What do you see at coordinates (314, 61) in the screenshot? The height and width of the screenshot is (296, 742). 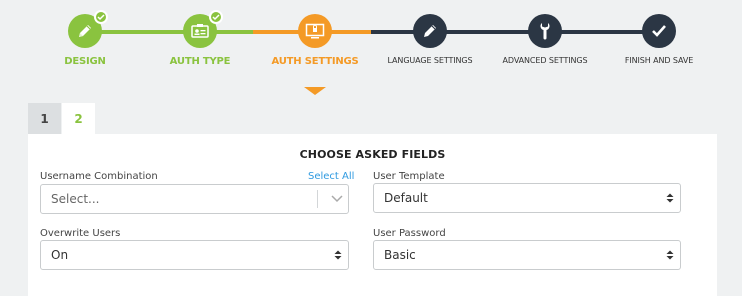 I see `step-label-auth-settings: AUTH SETTINGS` at bounding box center [314, 61].